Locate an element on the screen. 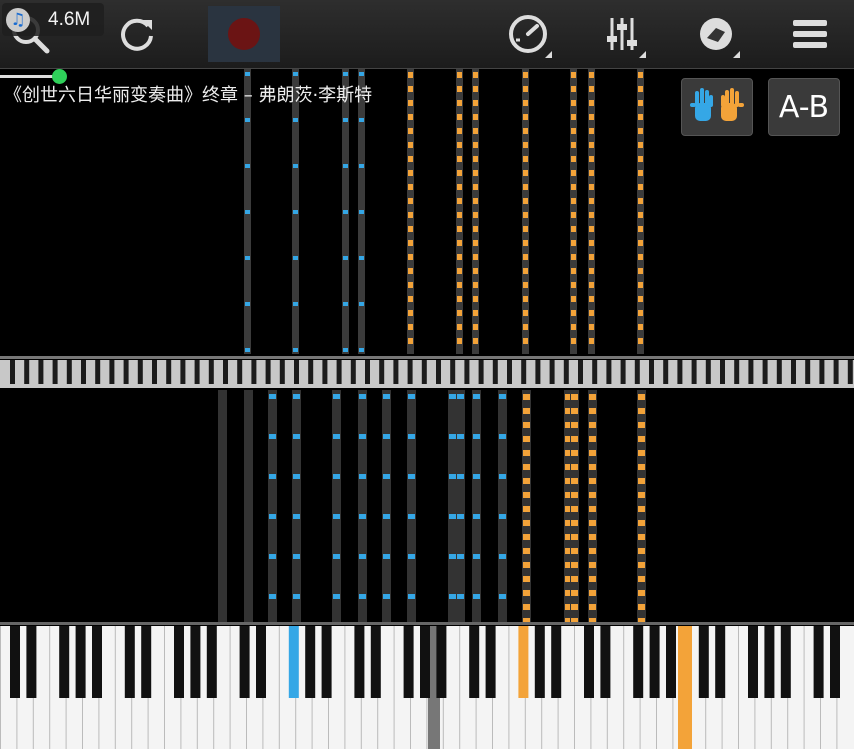  dropdown-corner-icon is located at coordinates (548, 54).